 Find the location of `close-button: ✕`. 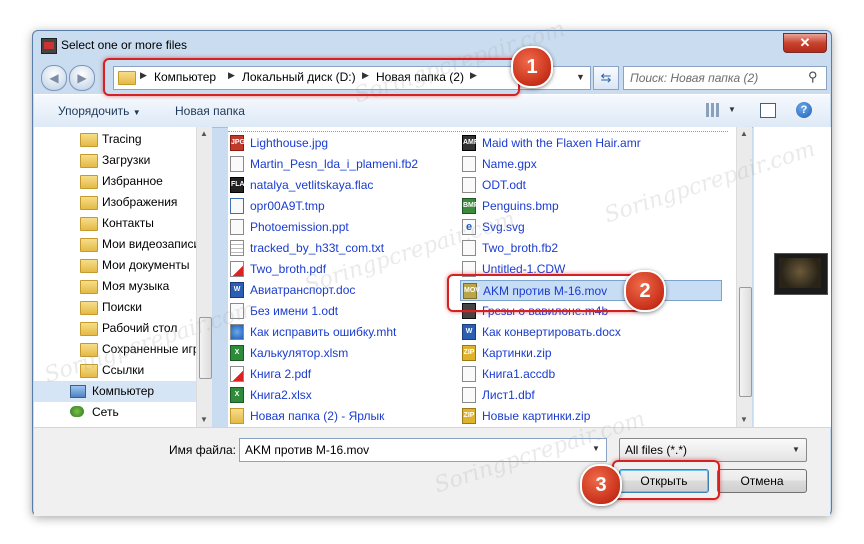

close-button: ✕ is located at coordinates (805, 43).